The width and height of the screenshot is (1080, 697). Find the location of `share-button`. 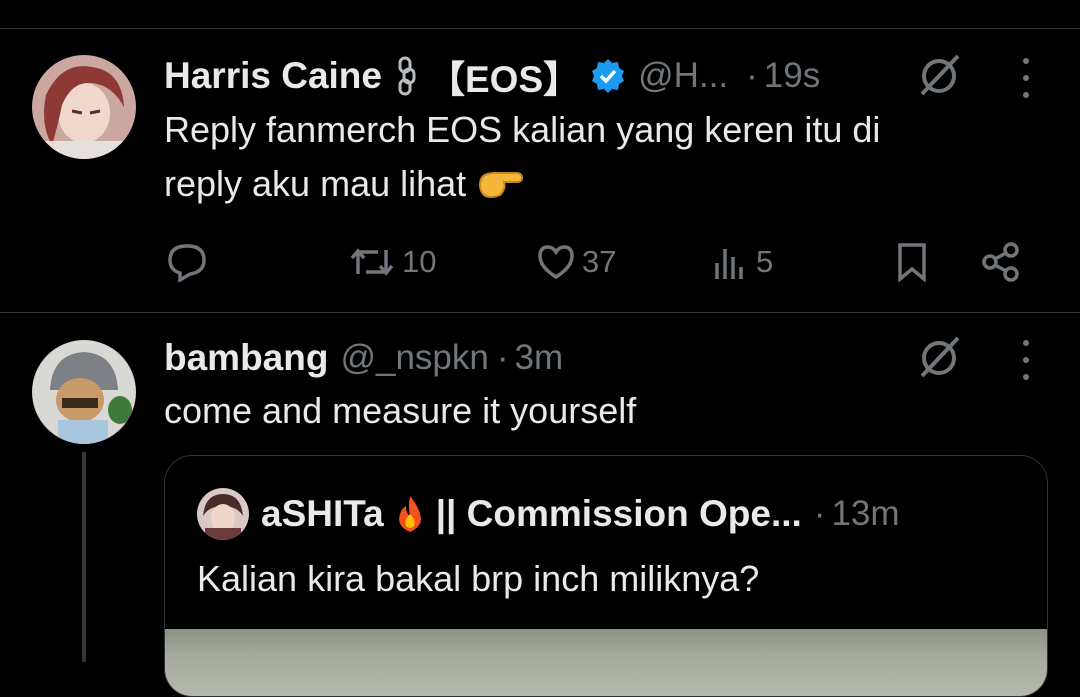

share-button is located at coordinates (1001, 262).